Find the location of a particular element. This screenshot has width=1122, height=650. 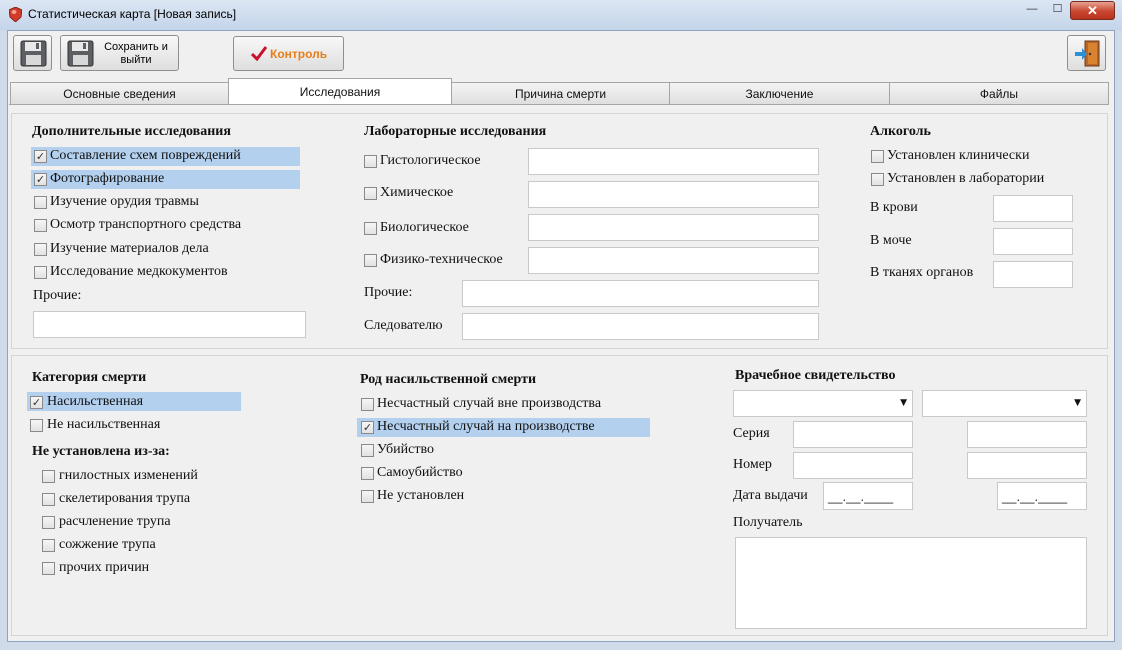

checkbox-label: Гистологическое is located at coordinates (430, 160).